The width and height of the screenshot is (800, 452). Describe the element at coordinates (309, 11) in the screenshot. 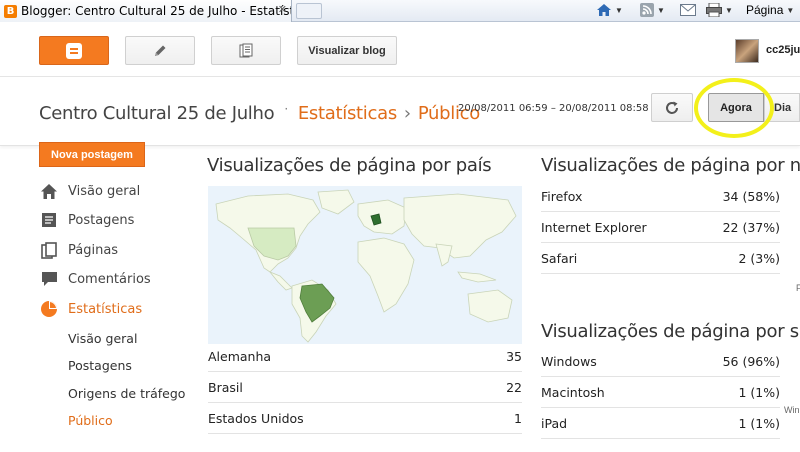

I see `new-tab-button` at that location.